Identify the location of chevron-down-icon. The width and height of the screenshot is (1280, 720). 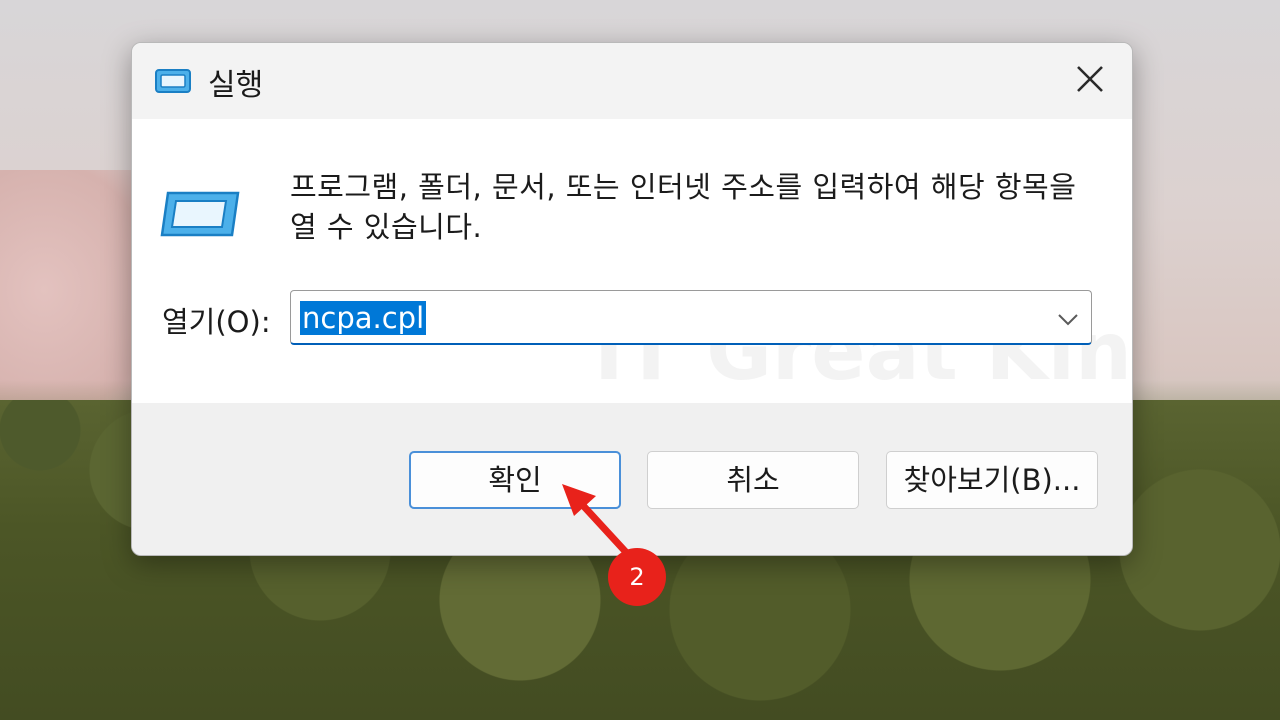
(1068, 319).